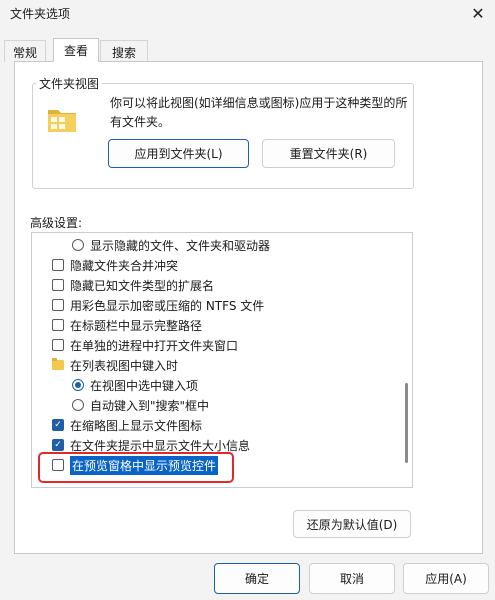  What do you see at coordinates (150, 405) in the screenshot?
I see `item-label: 自动键入到"搜索"框中` at bounding box center [150, 405].